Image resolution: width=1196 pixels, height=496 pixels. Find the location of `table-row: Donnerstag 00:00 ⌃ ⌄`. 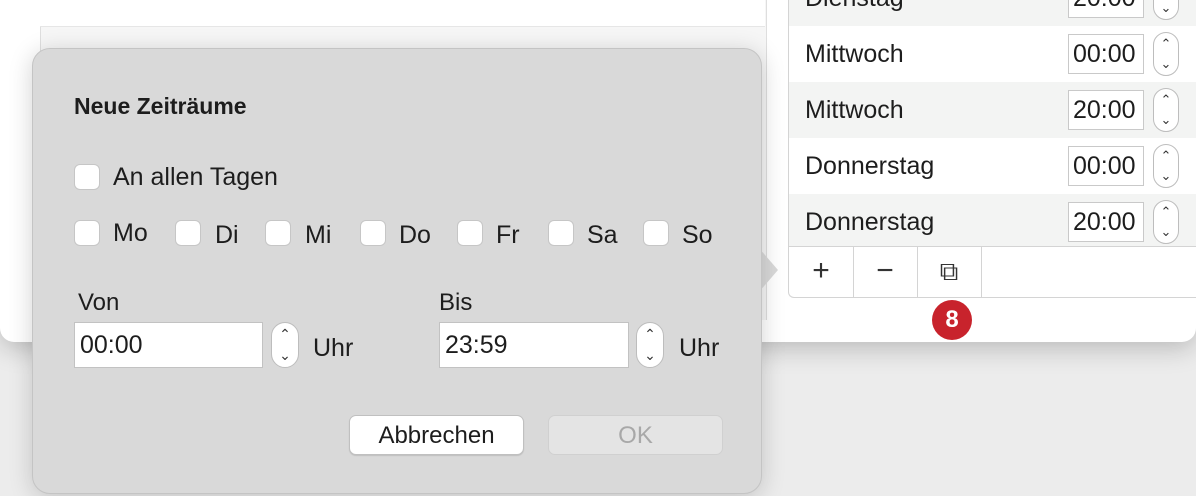

table-row: Donnerstag 00:00 ⌃ ⌄ is located at coordinates (992, 166).